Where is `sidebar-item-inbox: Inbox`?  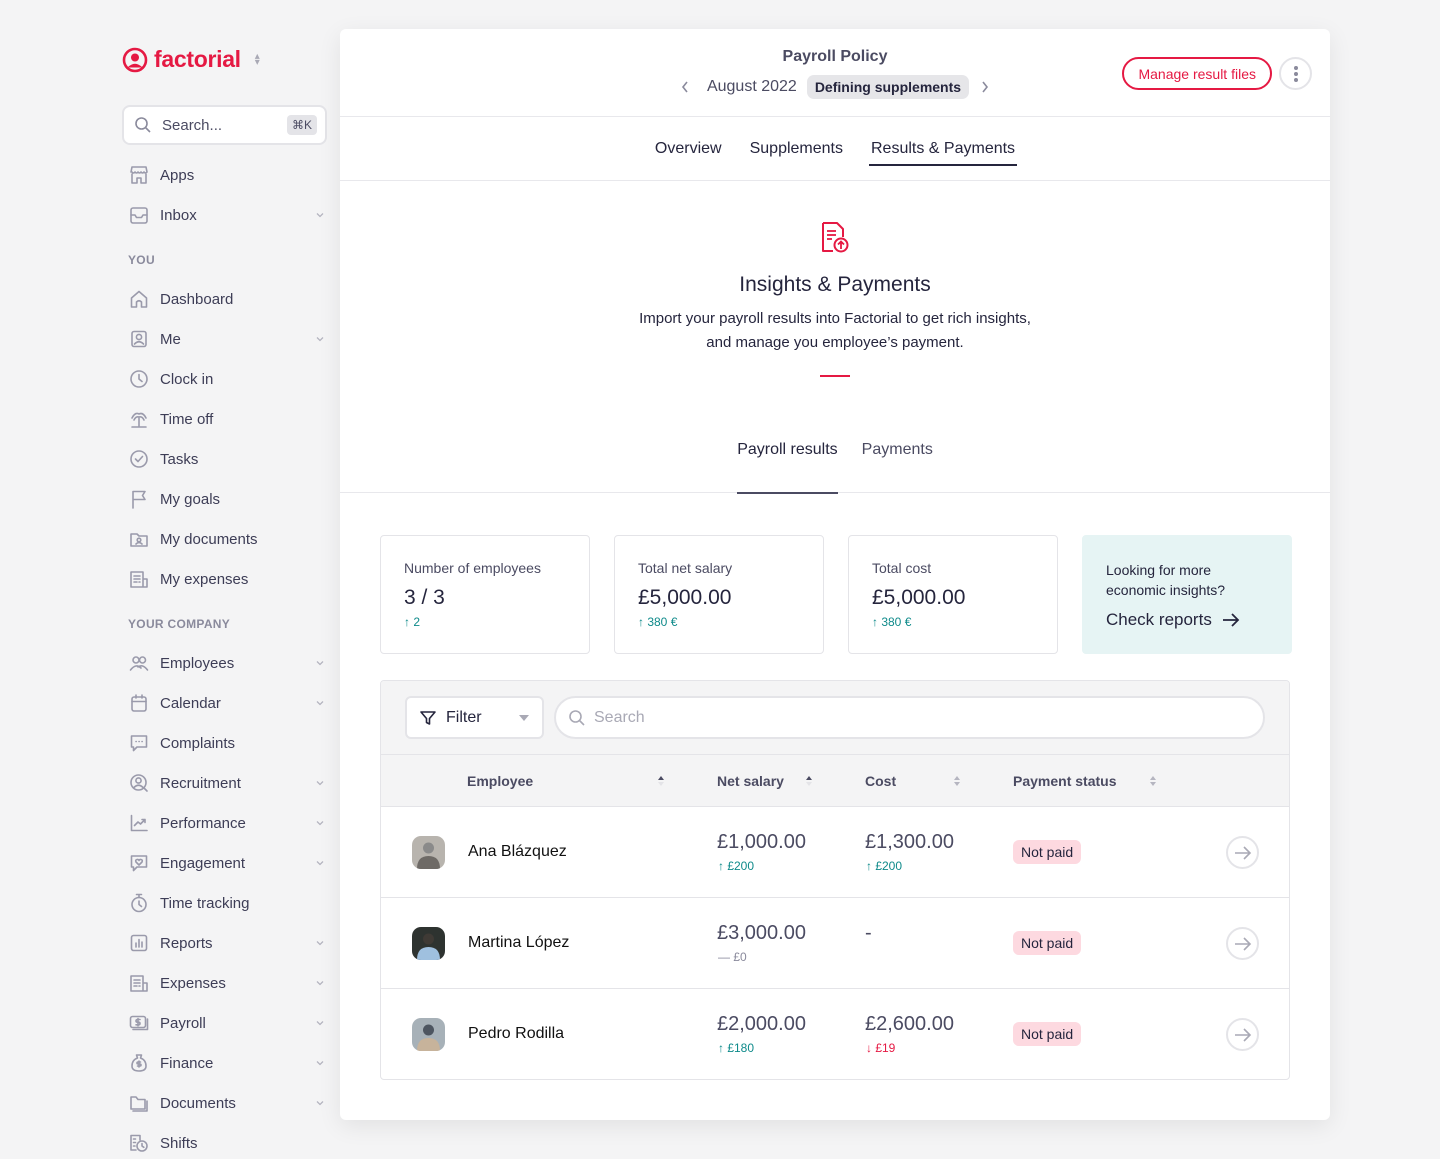 sidebar-item-inbox: Inbox is located at coordinates (228, 215).